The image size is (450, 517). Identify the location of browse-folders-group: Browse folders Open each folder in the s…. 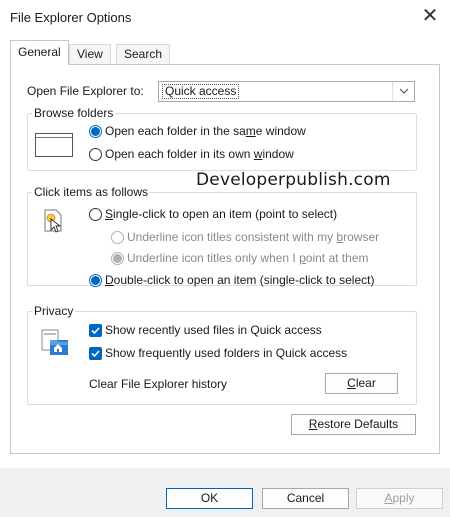
(222, 138).